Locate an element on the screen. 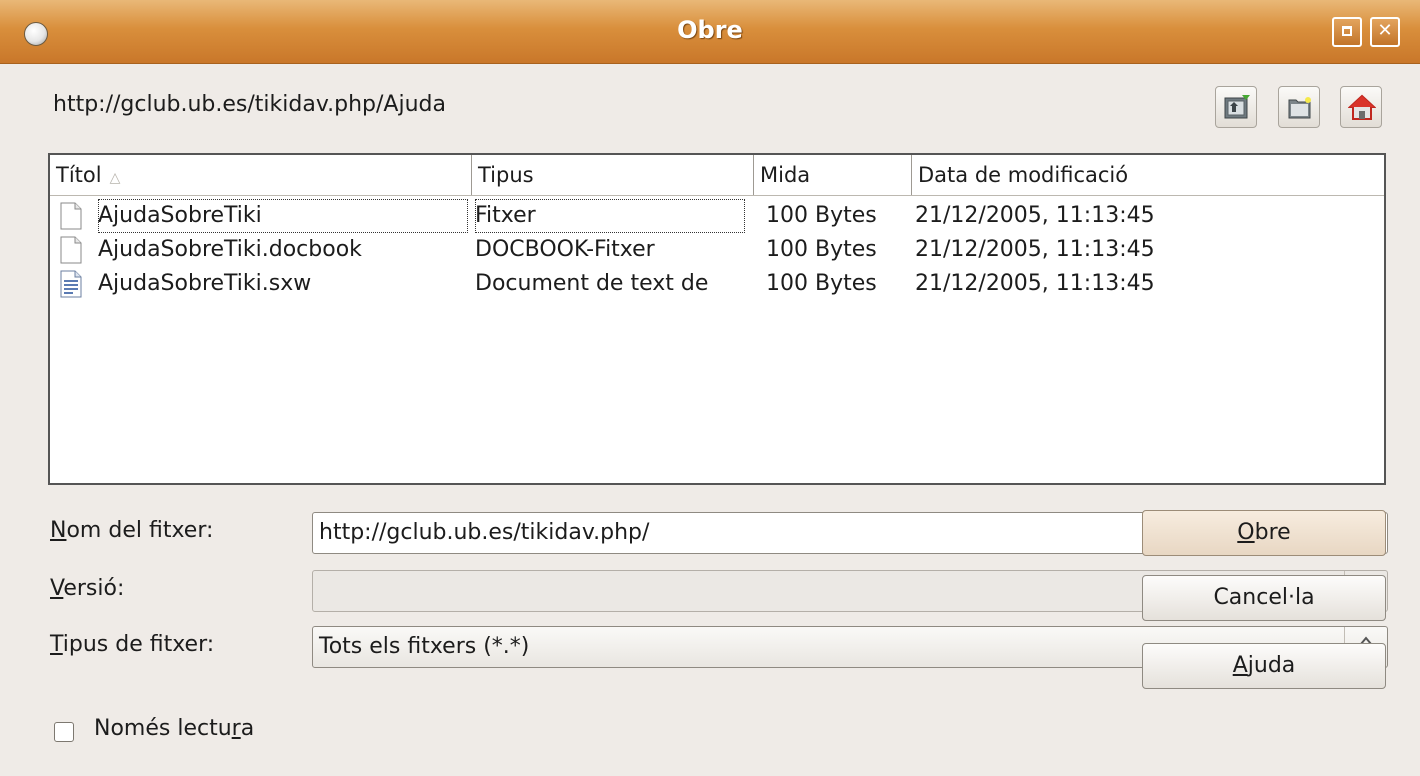  close-button: ✕ is located at coordinates (1385, 32).